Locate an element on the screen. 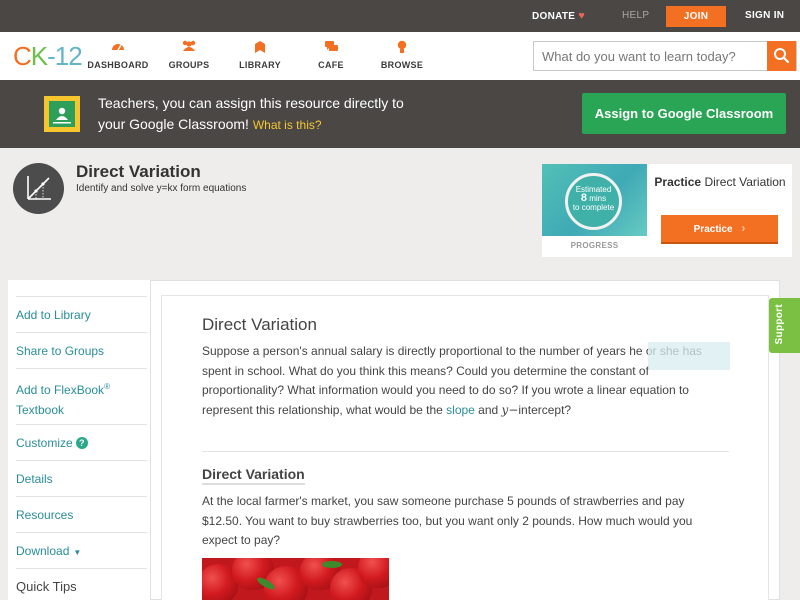 The width and height of the screenshot is (800, 600). donate-label: DONATE is located at coordinates (554, 16).